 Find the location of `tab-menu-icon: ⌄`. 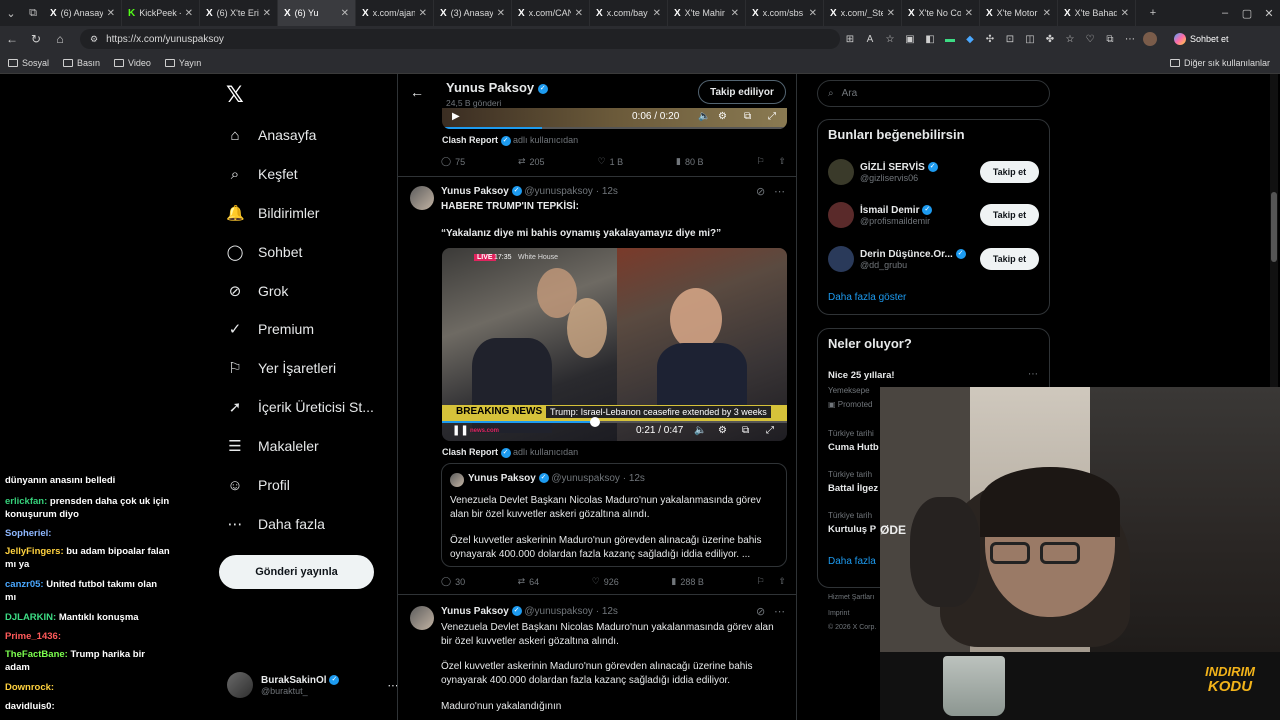

tab-menu-icon: ⌄ is located at coordinates (11, 13).